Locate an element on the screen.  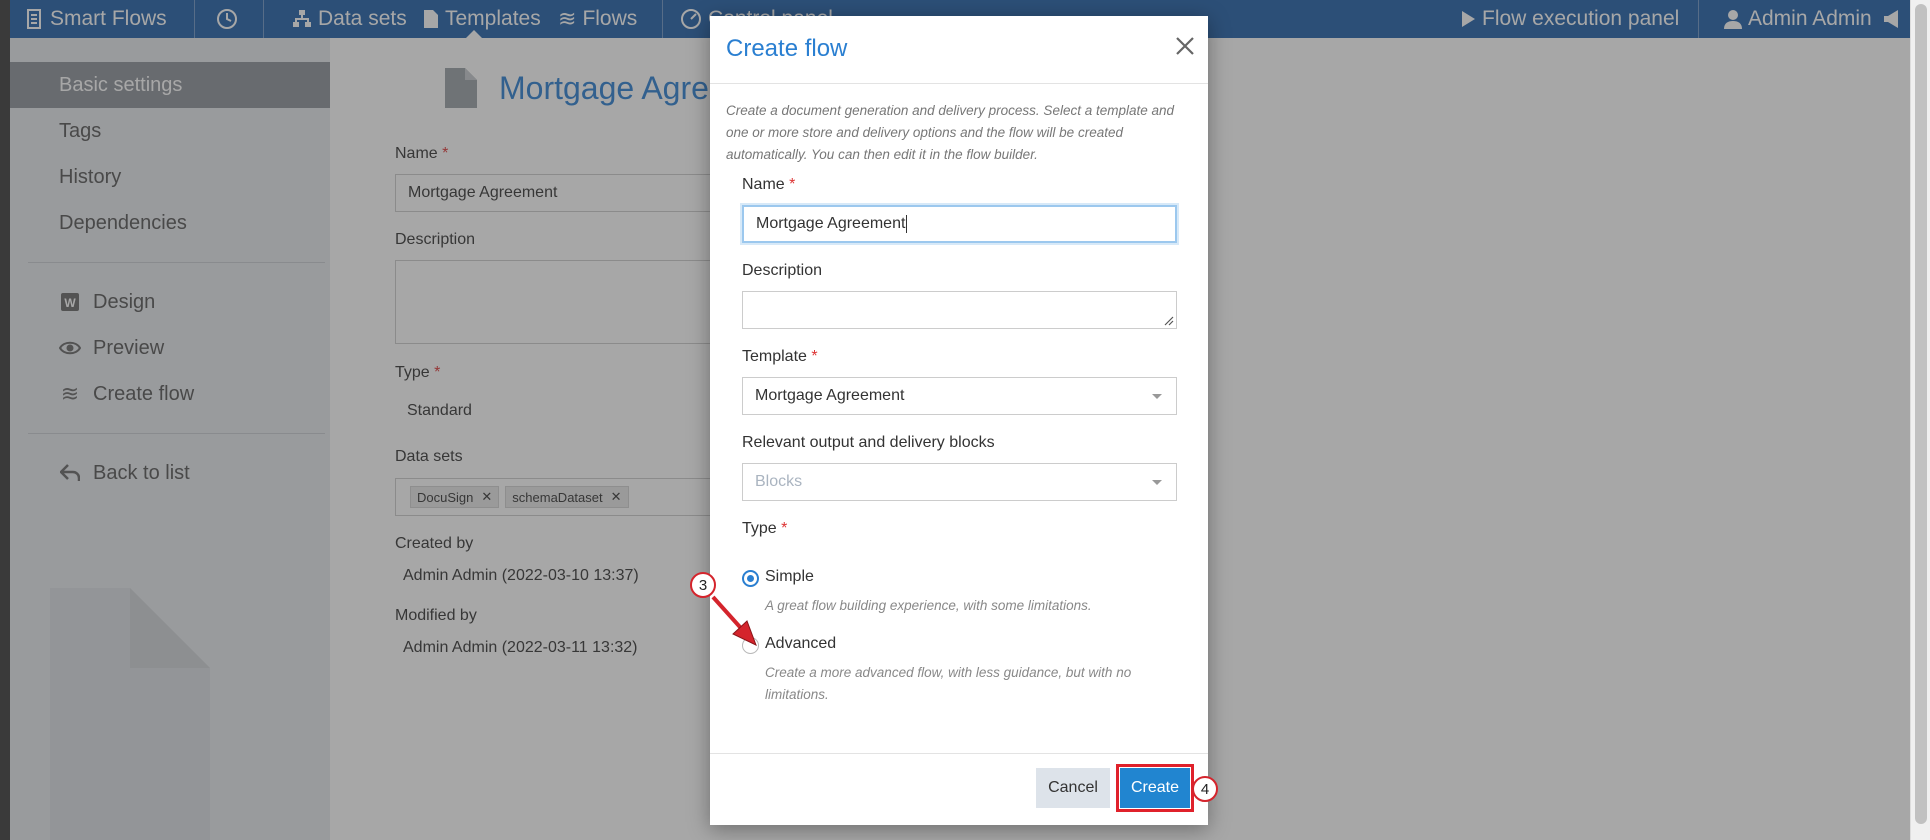
annotation-arrow-icon is located at coordinates (734, 620).